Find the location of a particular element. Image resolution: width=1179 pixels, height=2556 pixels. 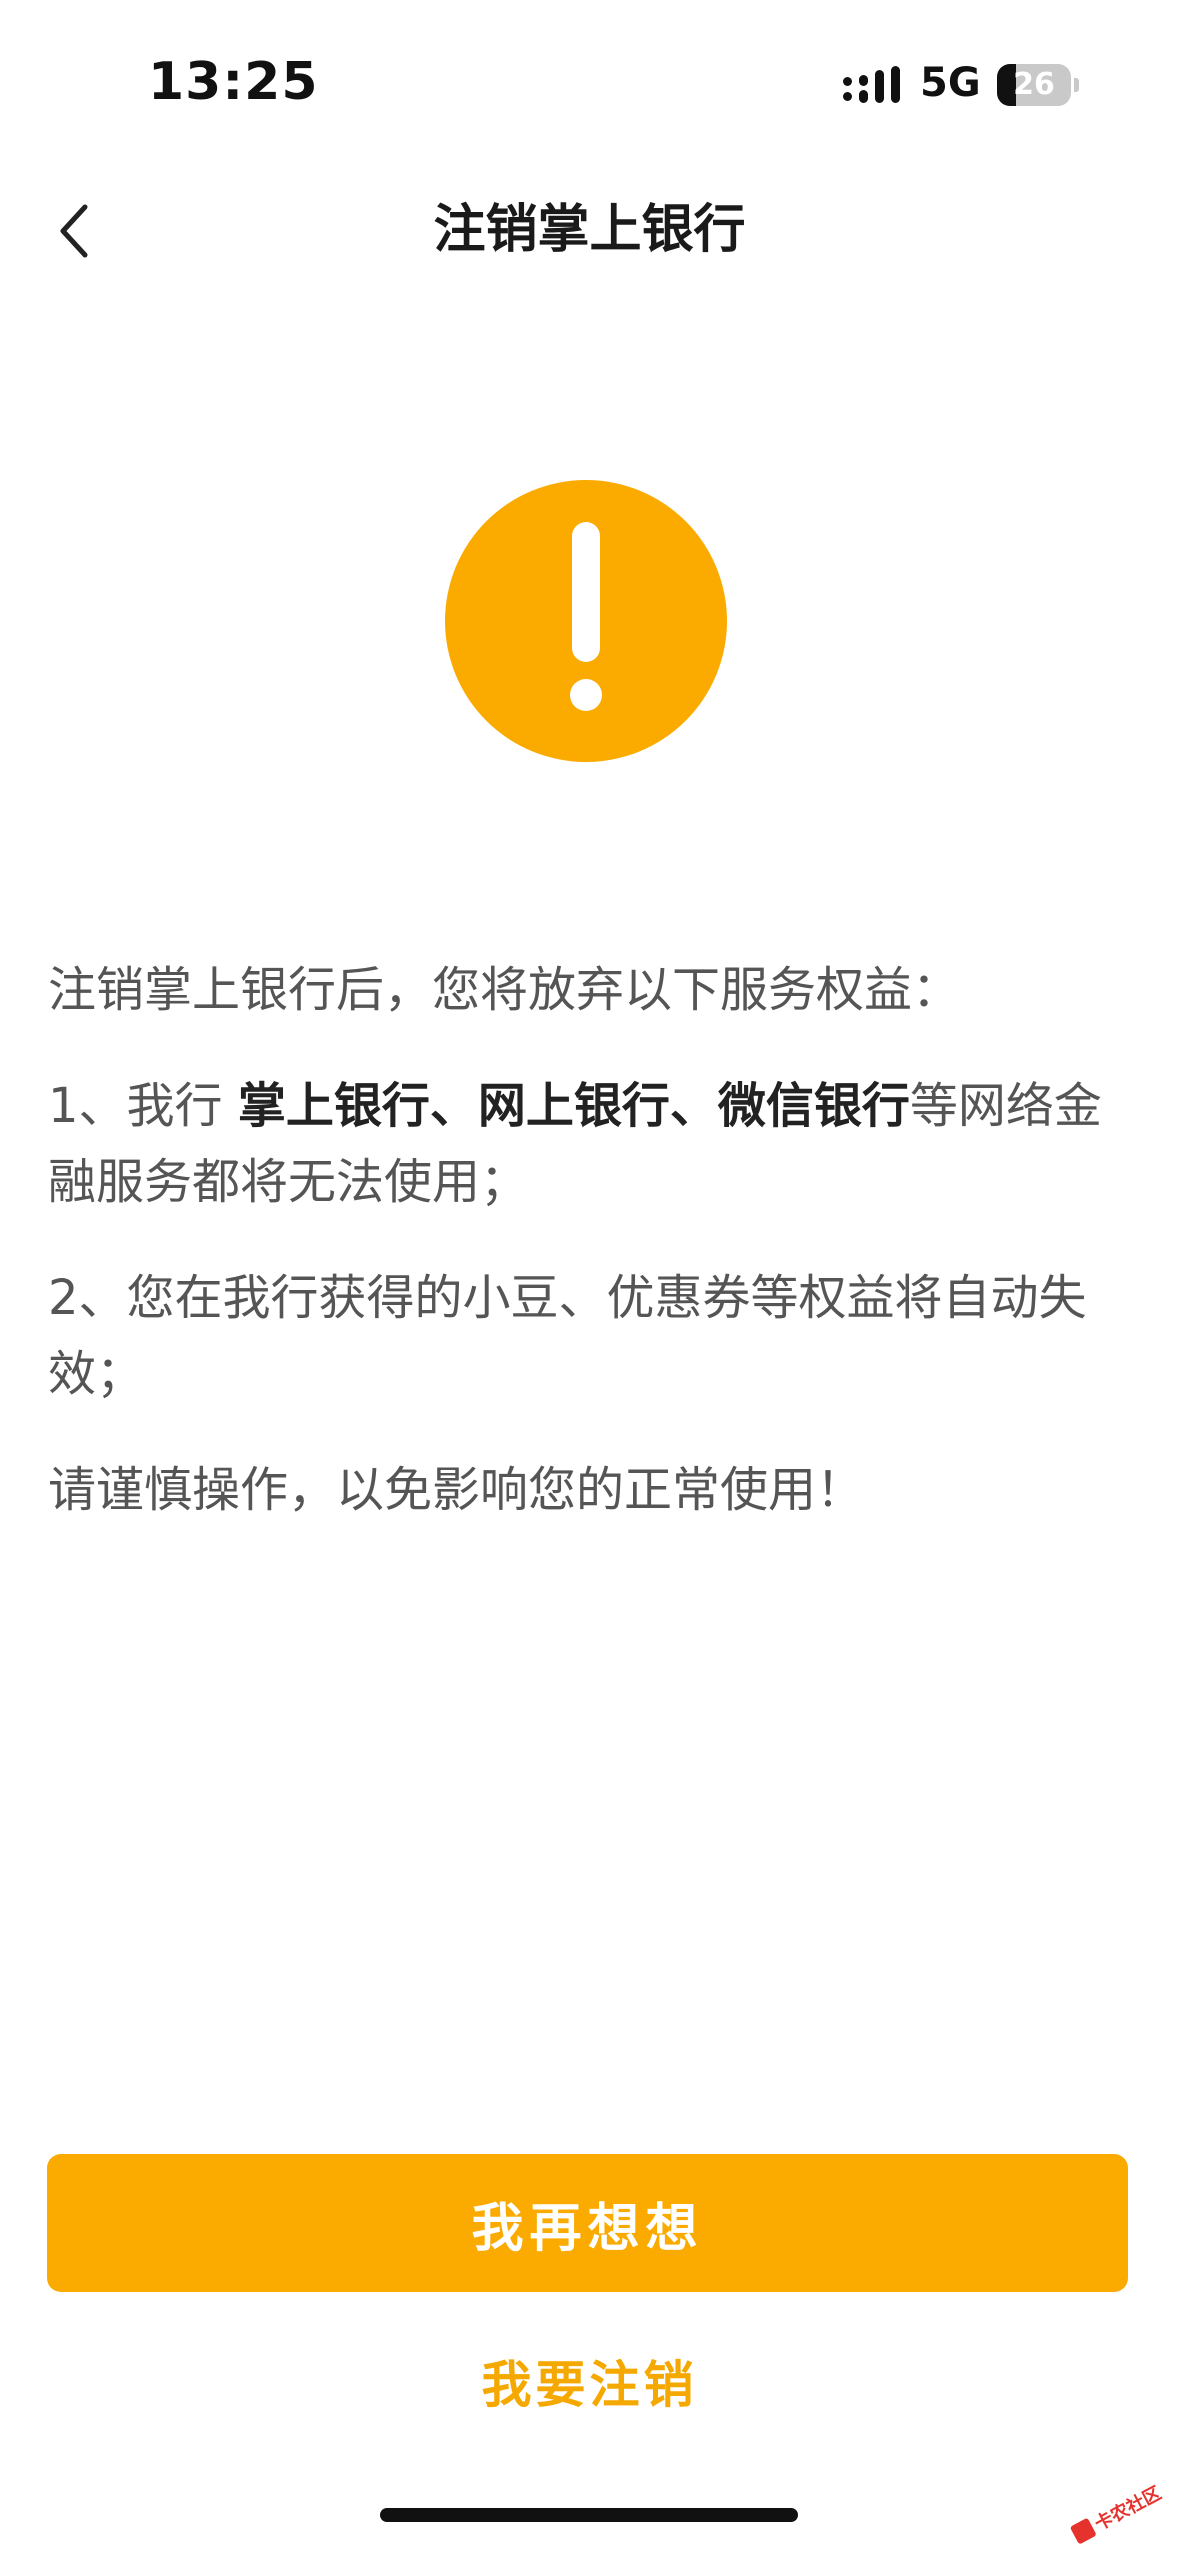

status-bar: 13:25 5G 26 is located at coordinates (589, 85).